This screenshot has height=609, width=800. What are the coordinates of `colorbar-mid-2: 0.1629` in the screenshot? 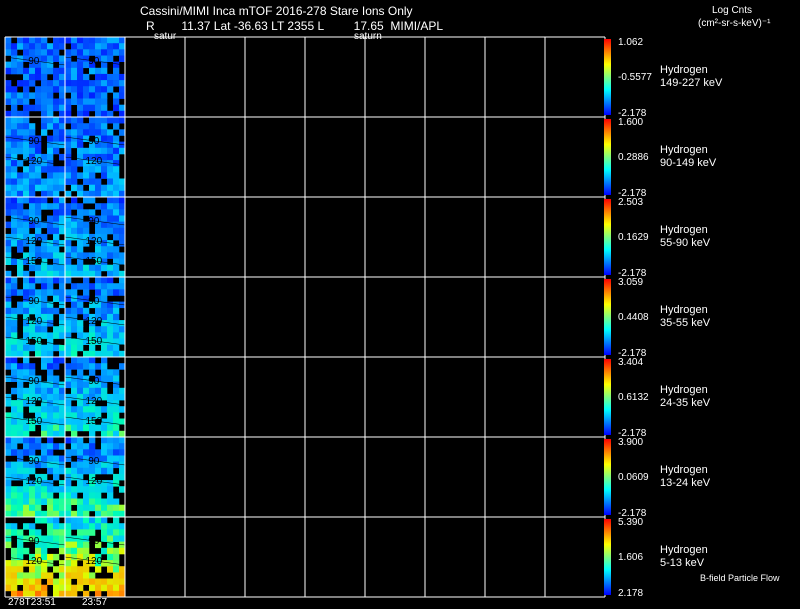 It's located at (633, 237).